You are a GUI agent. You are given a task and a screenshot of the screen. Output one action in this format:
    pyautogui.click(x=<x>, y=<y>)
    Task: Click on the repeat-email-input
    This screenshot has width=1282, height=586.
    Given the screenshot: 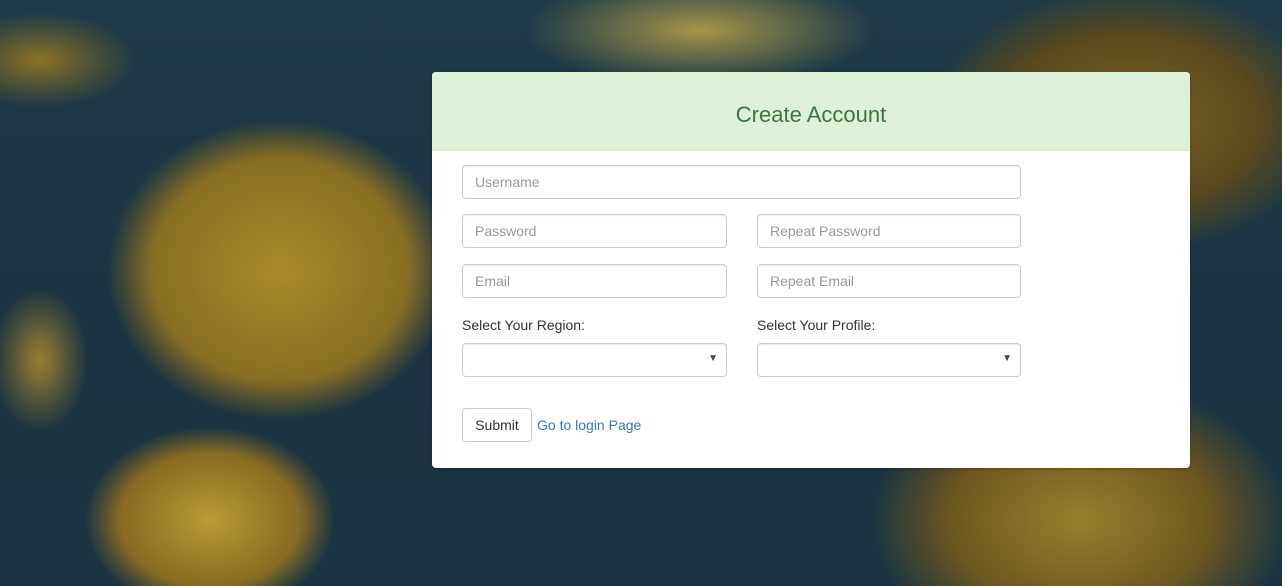 What is the action you would take?
    pyautogui.click(x=889, y=281)
    